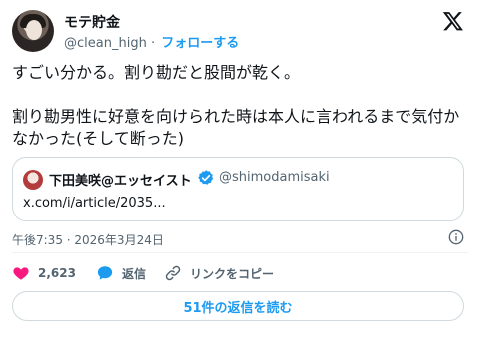  What do you see at coordinates (33, 180) in the screenshot?
I see `quoted-author-avatar` at bounding box center [33, 180].